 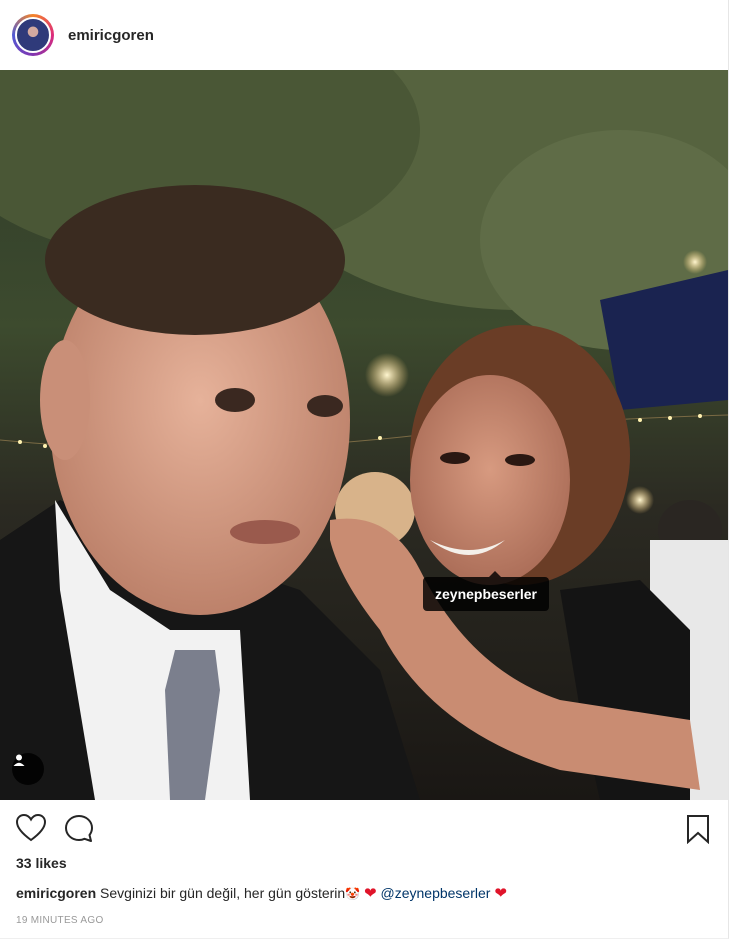 What do you see at coordinates (19, 760) in the screenshot?
I see `person-icon` at bounding box center [19, 760].